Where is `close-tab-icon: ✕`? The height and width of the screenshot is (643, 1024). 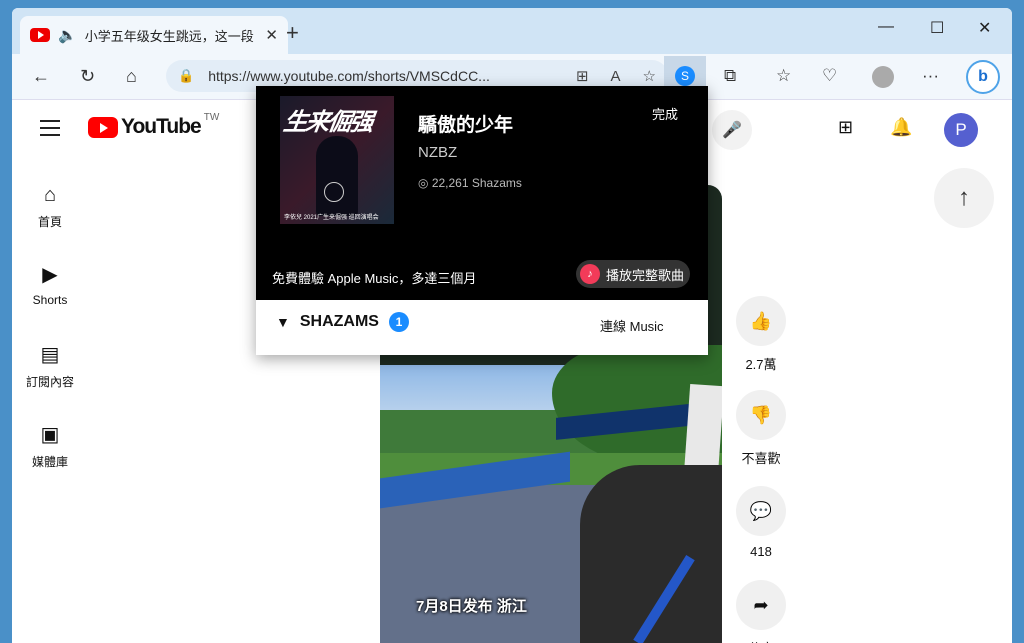 close-tab-icon: ✕ is located at coordinates (271, 35).